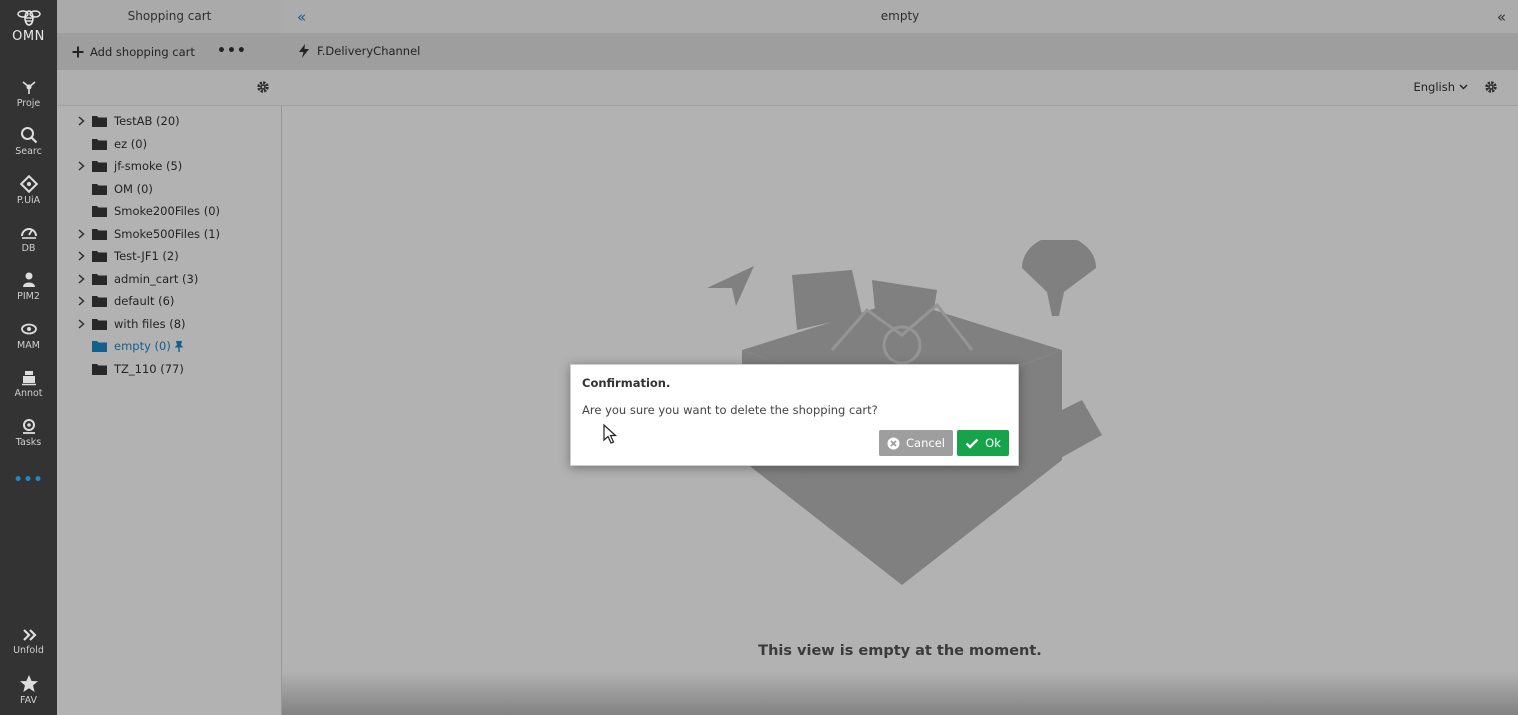 The height and width of the screenshot is (715, 1518). I want to click on rail-label-fav: FAV, so click(28, 700).